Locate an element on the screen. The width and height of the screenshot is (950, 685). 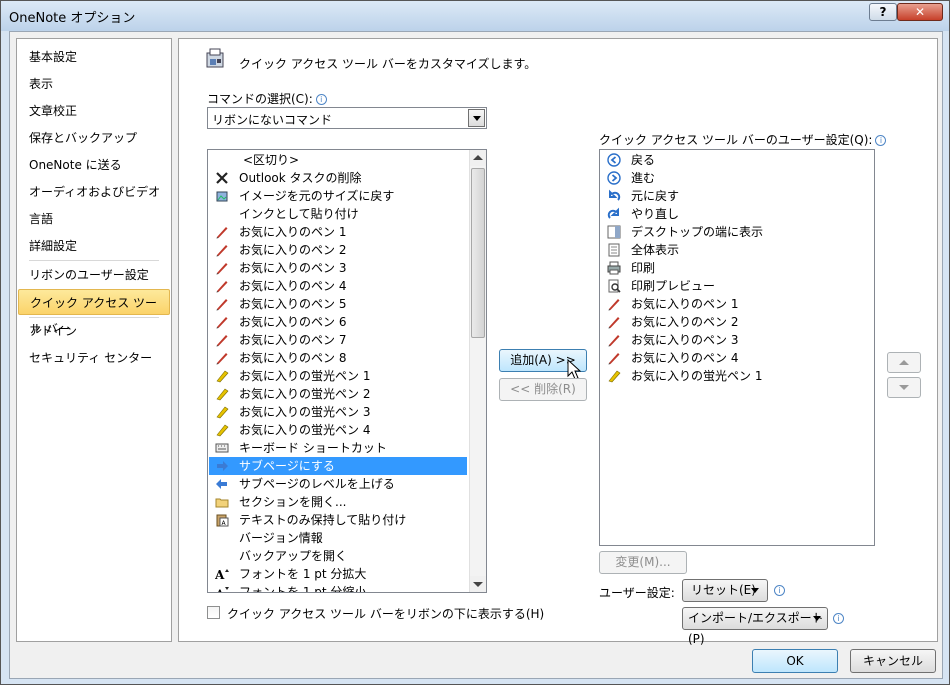
command-list-item: Outlook タスクの削除 is located at coordinates (338, 178).